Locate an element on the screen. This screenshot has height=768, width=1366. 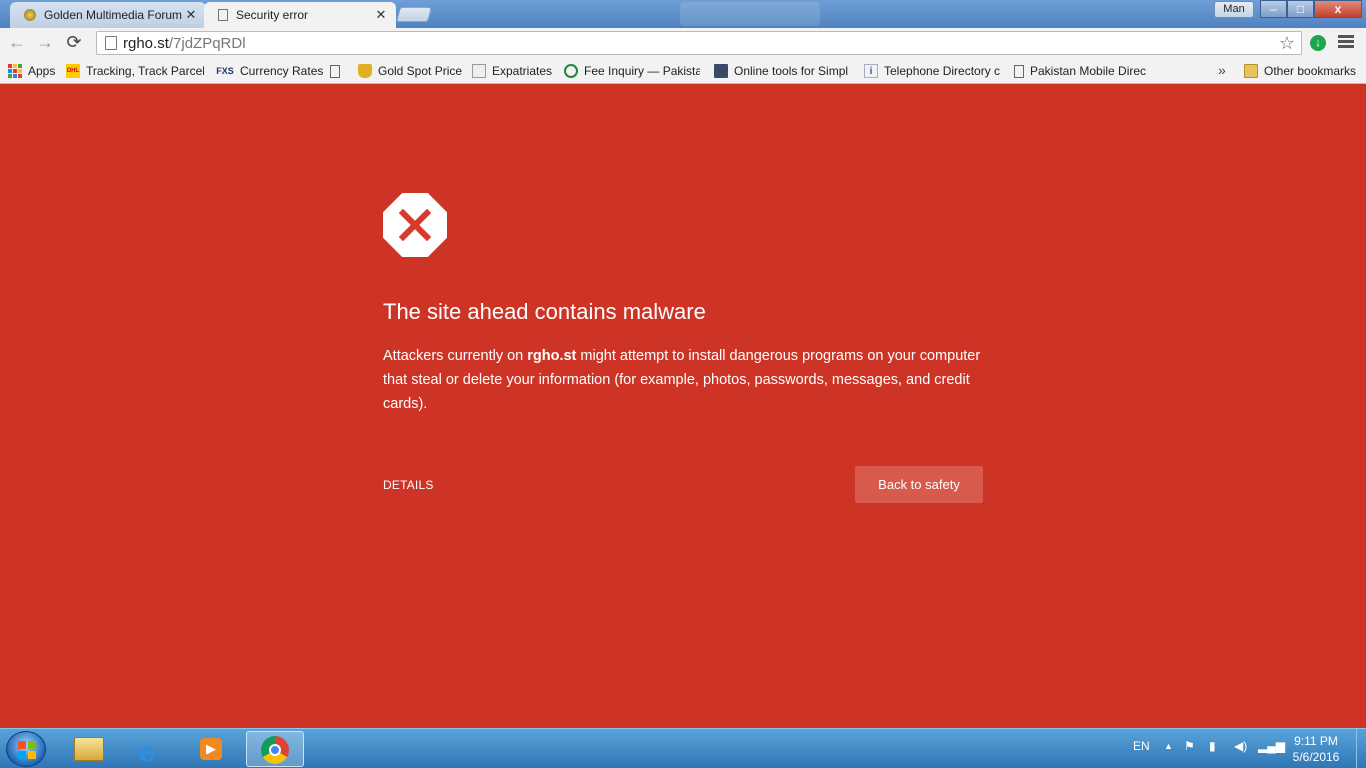
media-player-icon: ▶ is located at coordinates (211, 749).